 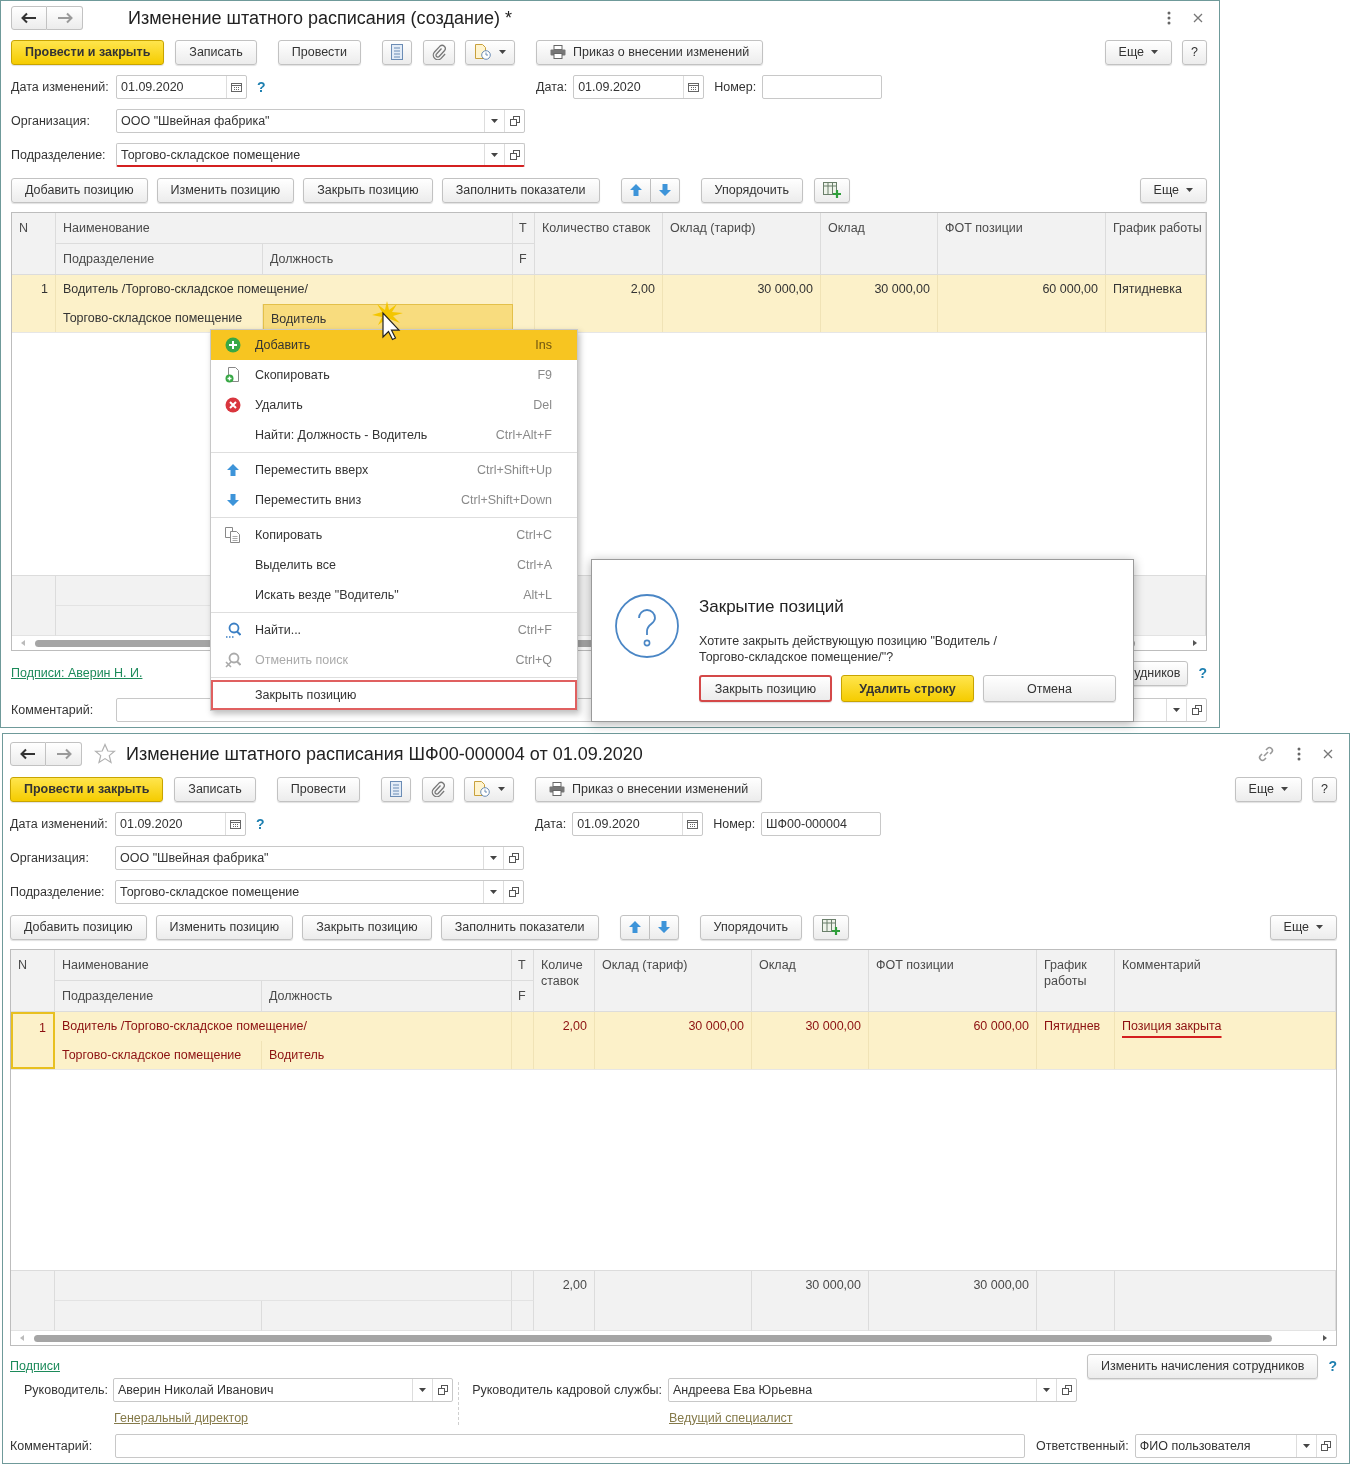 I want to click on signatures-link: Подписи: Аверин Н. И., so click(x=77, y=673).